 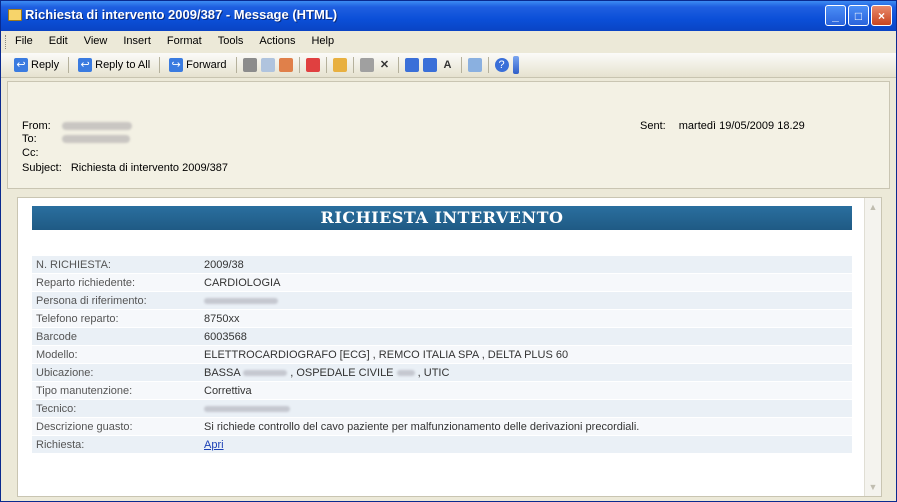 What do you see at coordinates (312, 65) in the screenshot?
I see `flag-icon` at bounding box center [312, 65].